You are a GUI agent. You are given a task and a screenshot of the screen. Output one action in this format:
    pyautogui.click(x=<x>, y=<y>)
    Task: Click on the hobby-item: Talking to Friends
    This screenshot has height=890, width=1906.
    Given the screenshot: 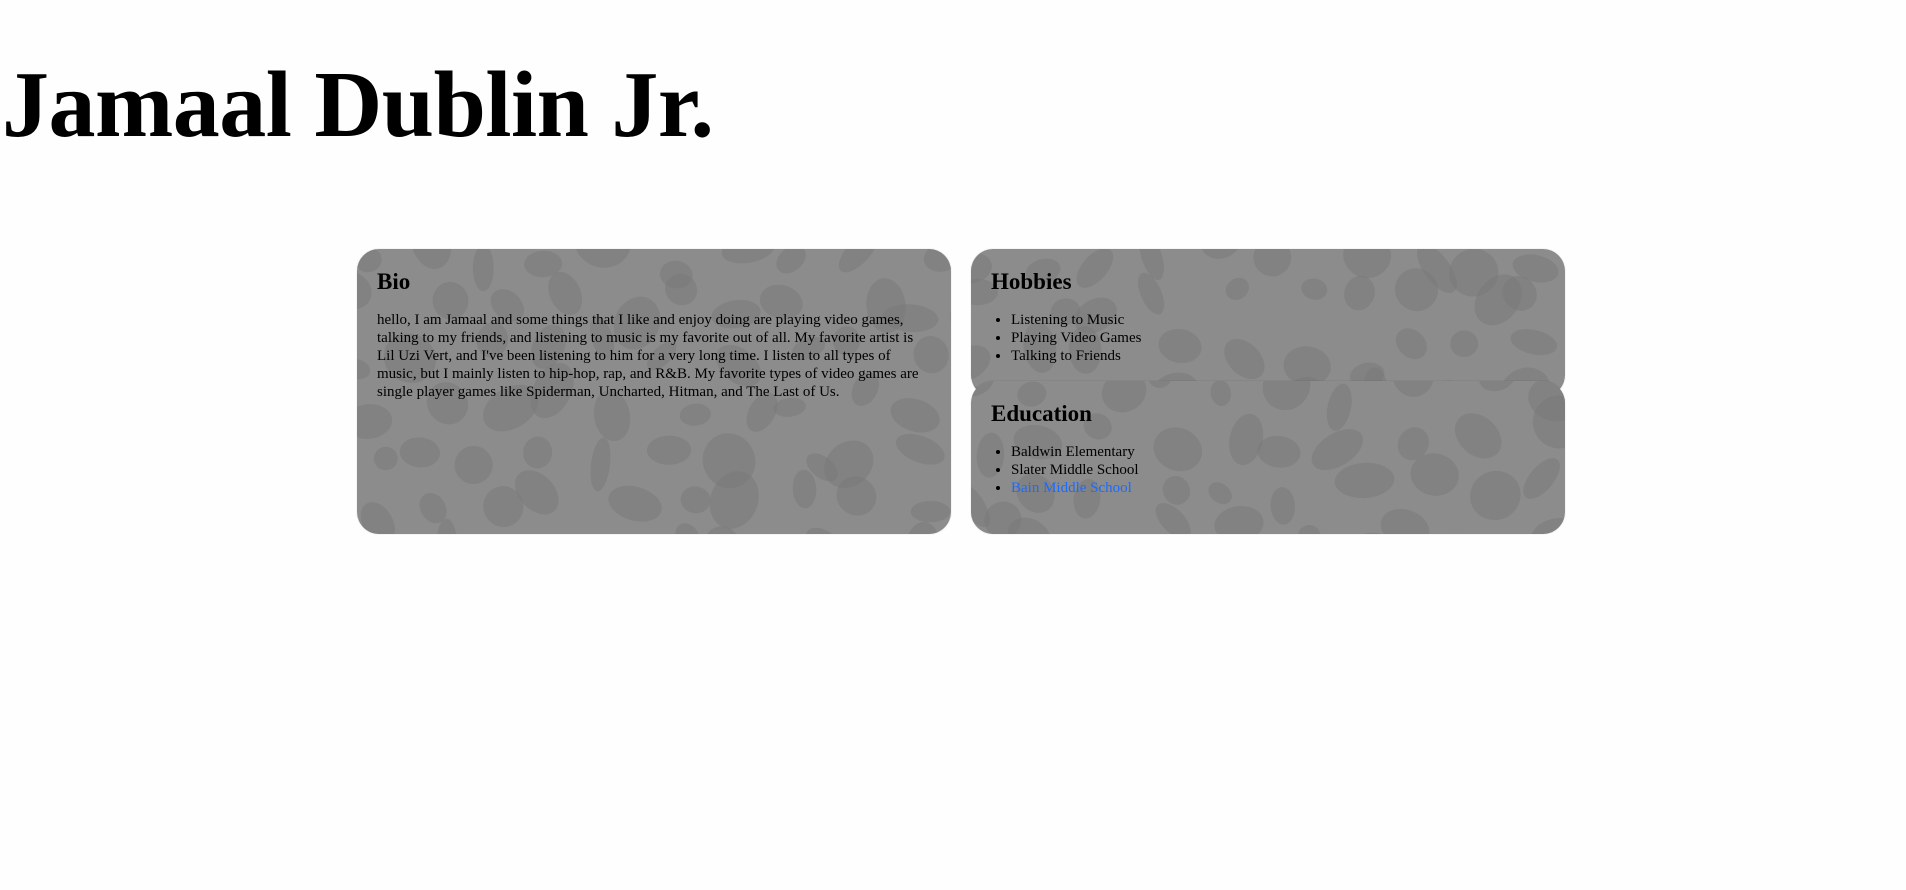 What is the action you would take?
    pyautogui.click(x=1277, y=356)
    